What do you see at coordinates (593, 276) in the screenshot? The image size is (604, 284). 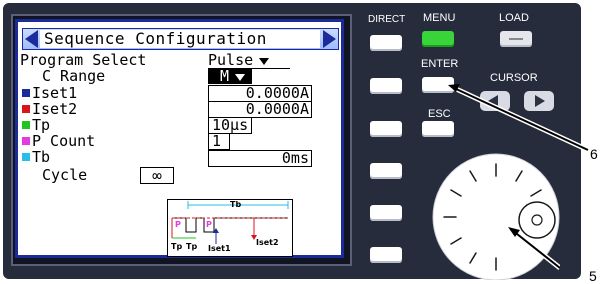 I see `knob-callout-number: 5` at bounding box center [593, 276].